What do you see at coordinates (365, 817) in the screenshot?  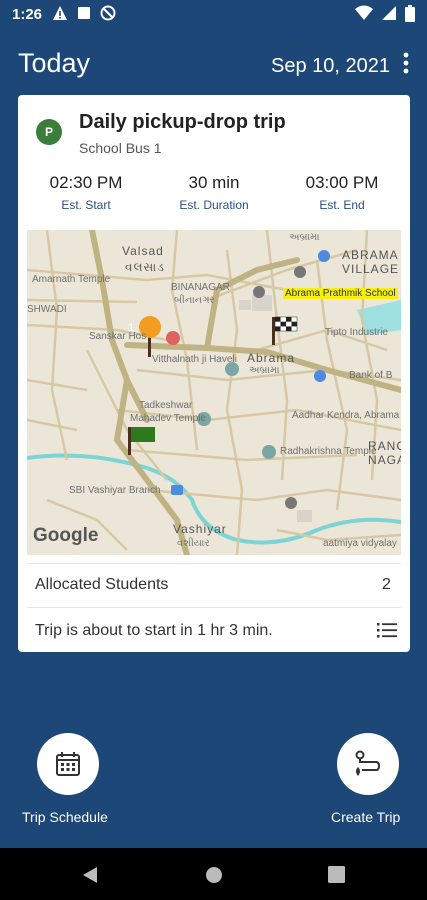 I see `create-trip-label: Create Trip` at bounding box center [365, 817].